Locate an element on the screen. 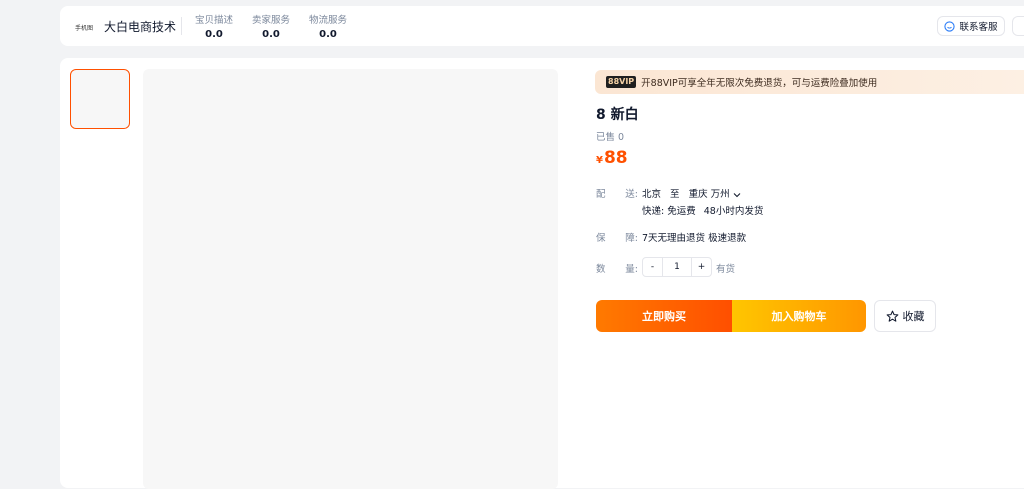 The width and height of the screenshot is (1024, 489). contact-service-label: 联系客服 is located at coordinates (978, 27).